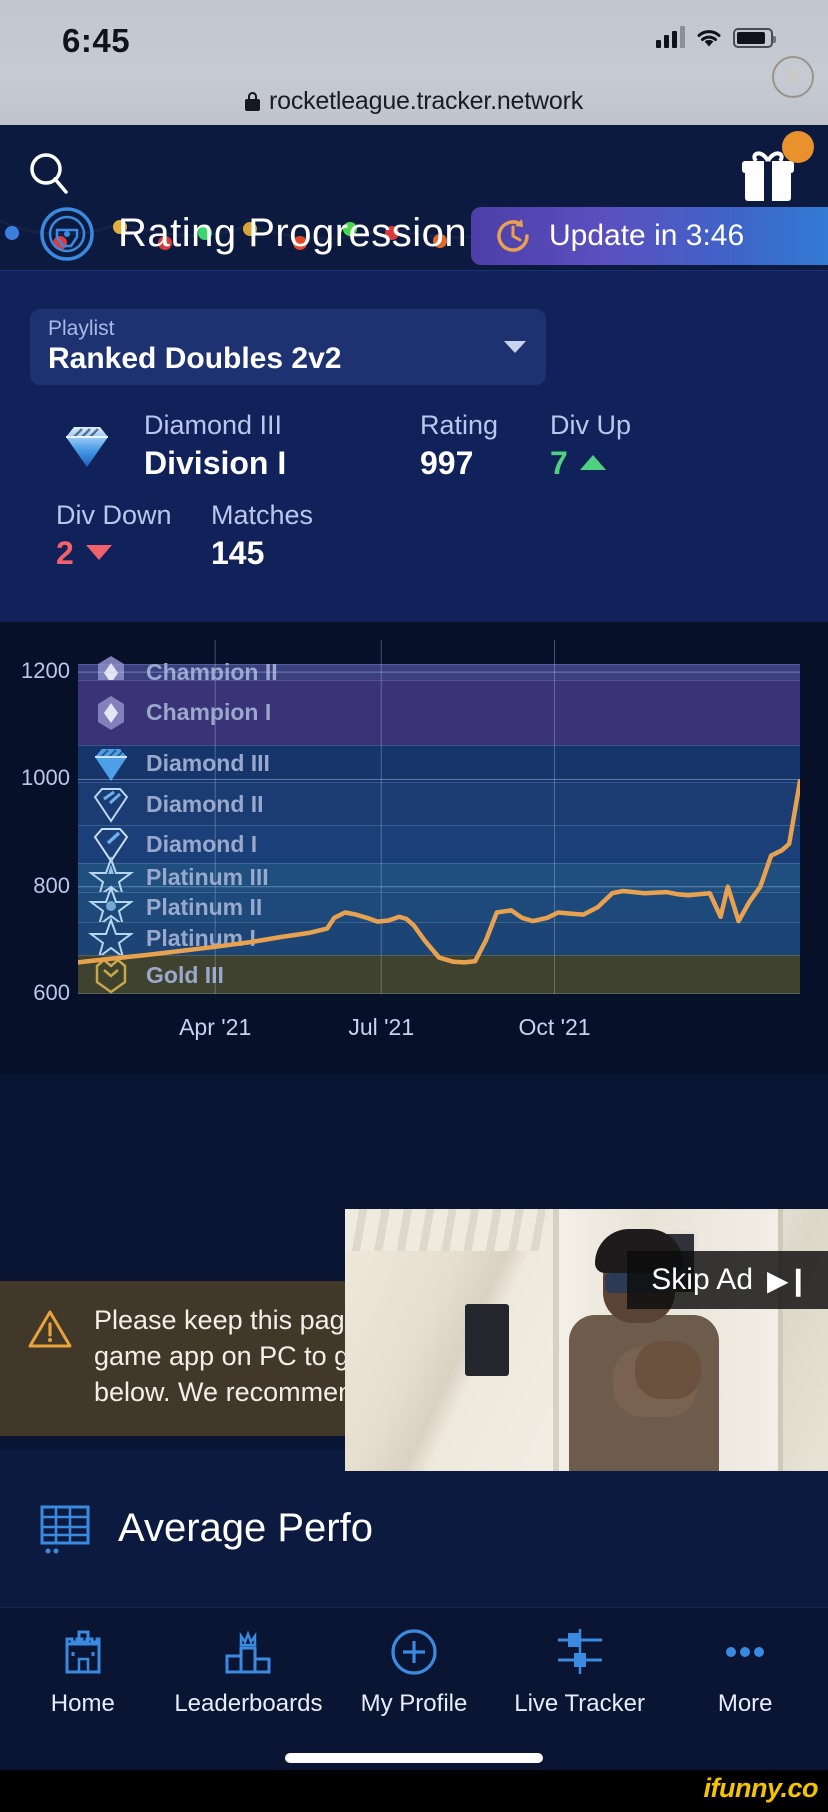  I want to click on ad-video-frame, so click(586, 1340).